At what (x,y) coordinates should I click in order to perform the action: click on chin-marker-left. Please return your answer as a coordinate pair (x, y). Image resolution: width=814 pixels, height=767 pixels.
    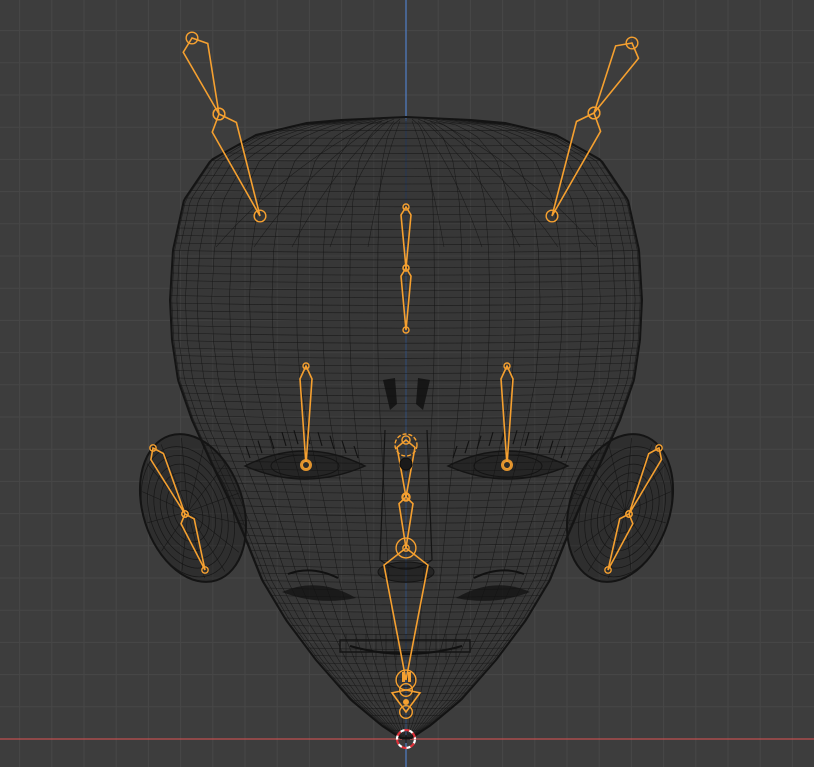
    Looking at the image, I should click on (403, 677).